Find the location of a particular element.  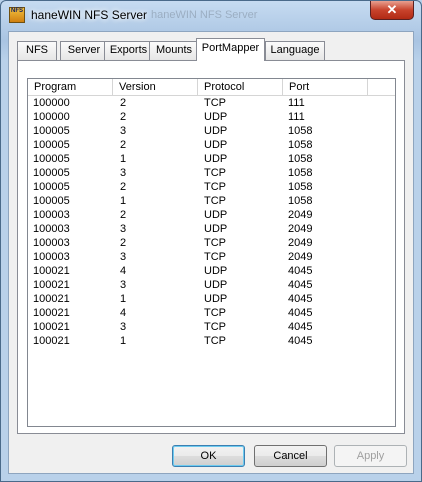

tab-server: Server is located at coordinates (84, 50).